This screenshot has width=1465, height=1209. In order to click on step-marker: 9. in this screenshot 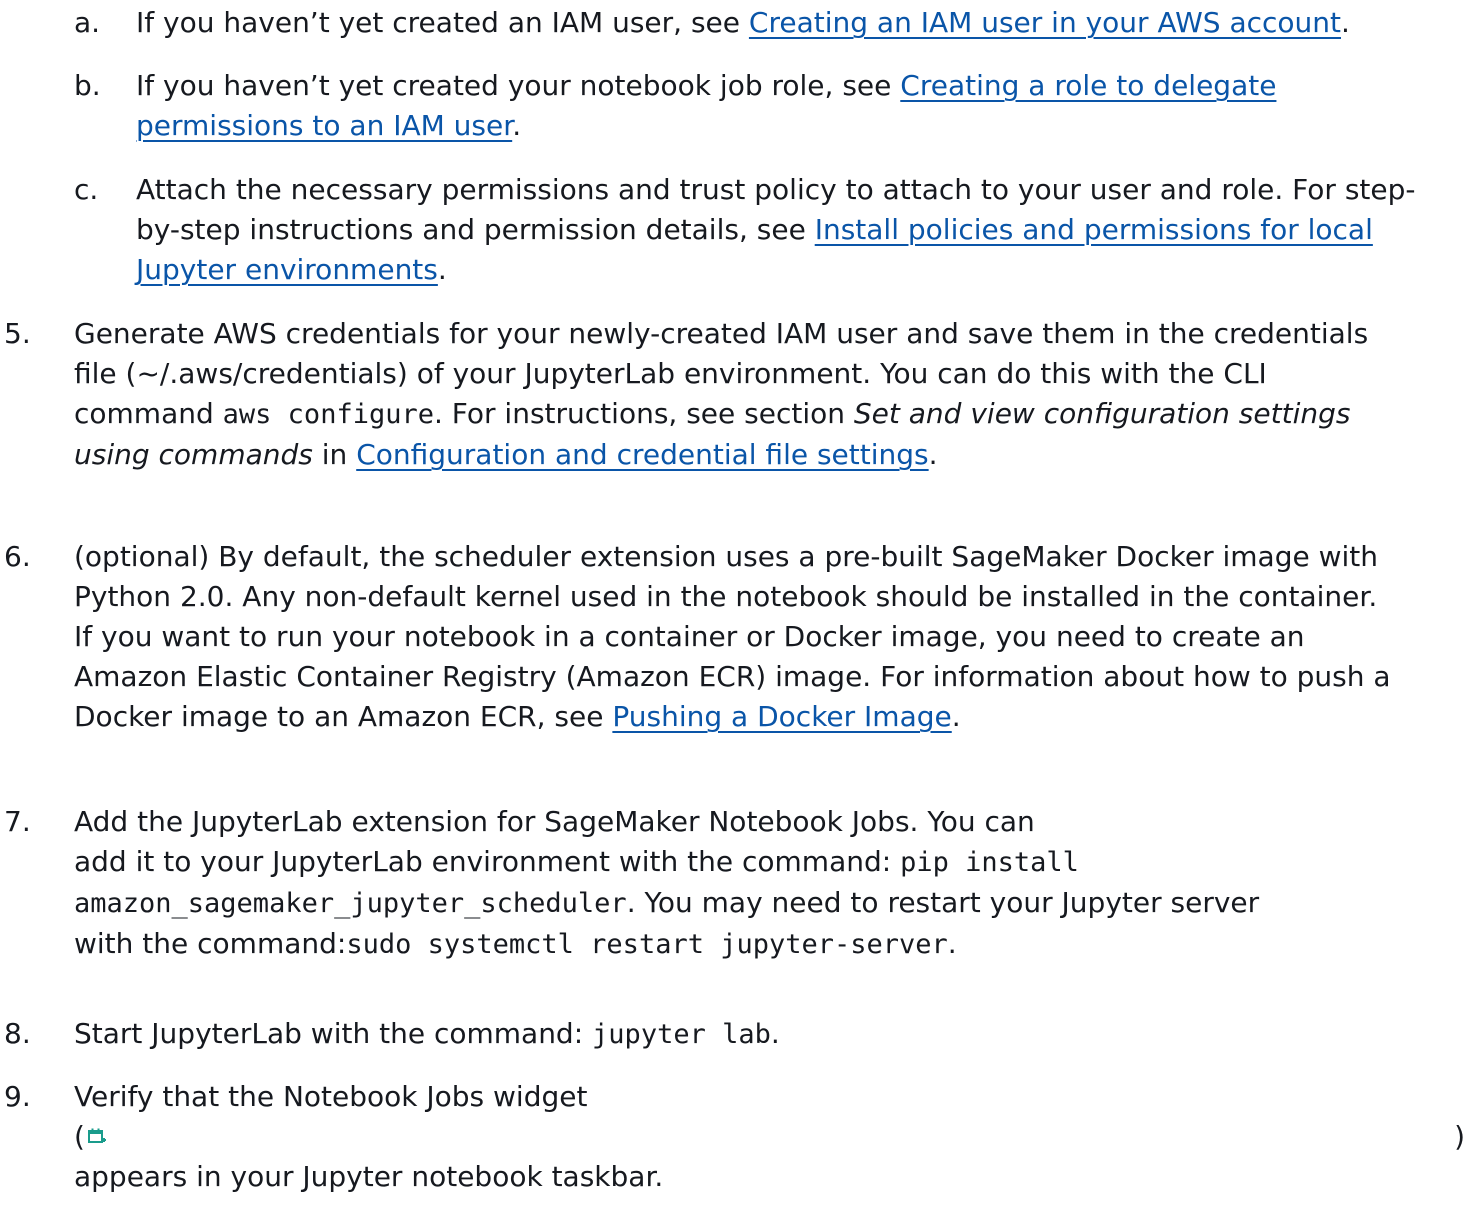, I will do `click(17, 1096)`.